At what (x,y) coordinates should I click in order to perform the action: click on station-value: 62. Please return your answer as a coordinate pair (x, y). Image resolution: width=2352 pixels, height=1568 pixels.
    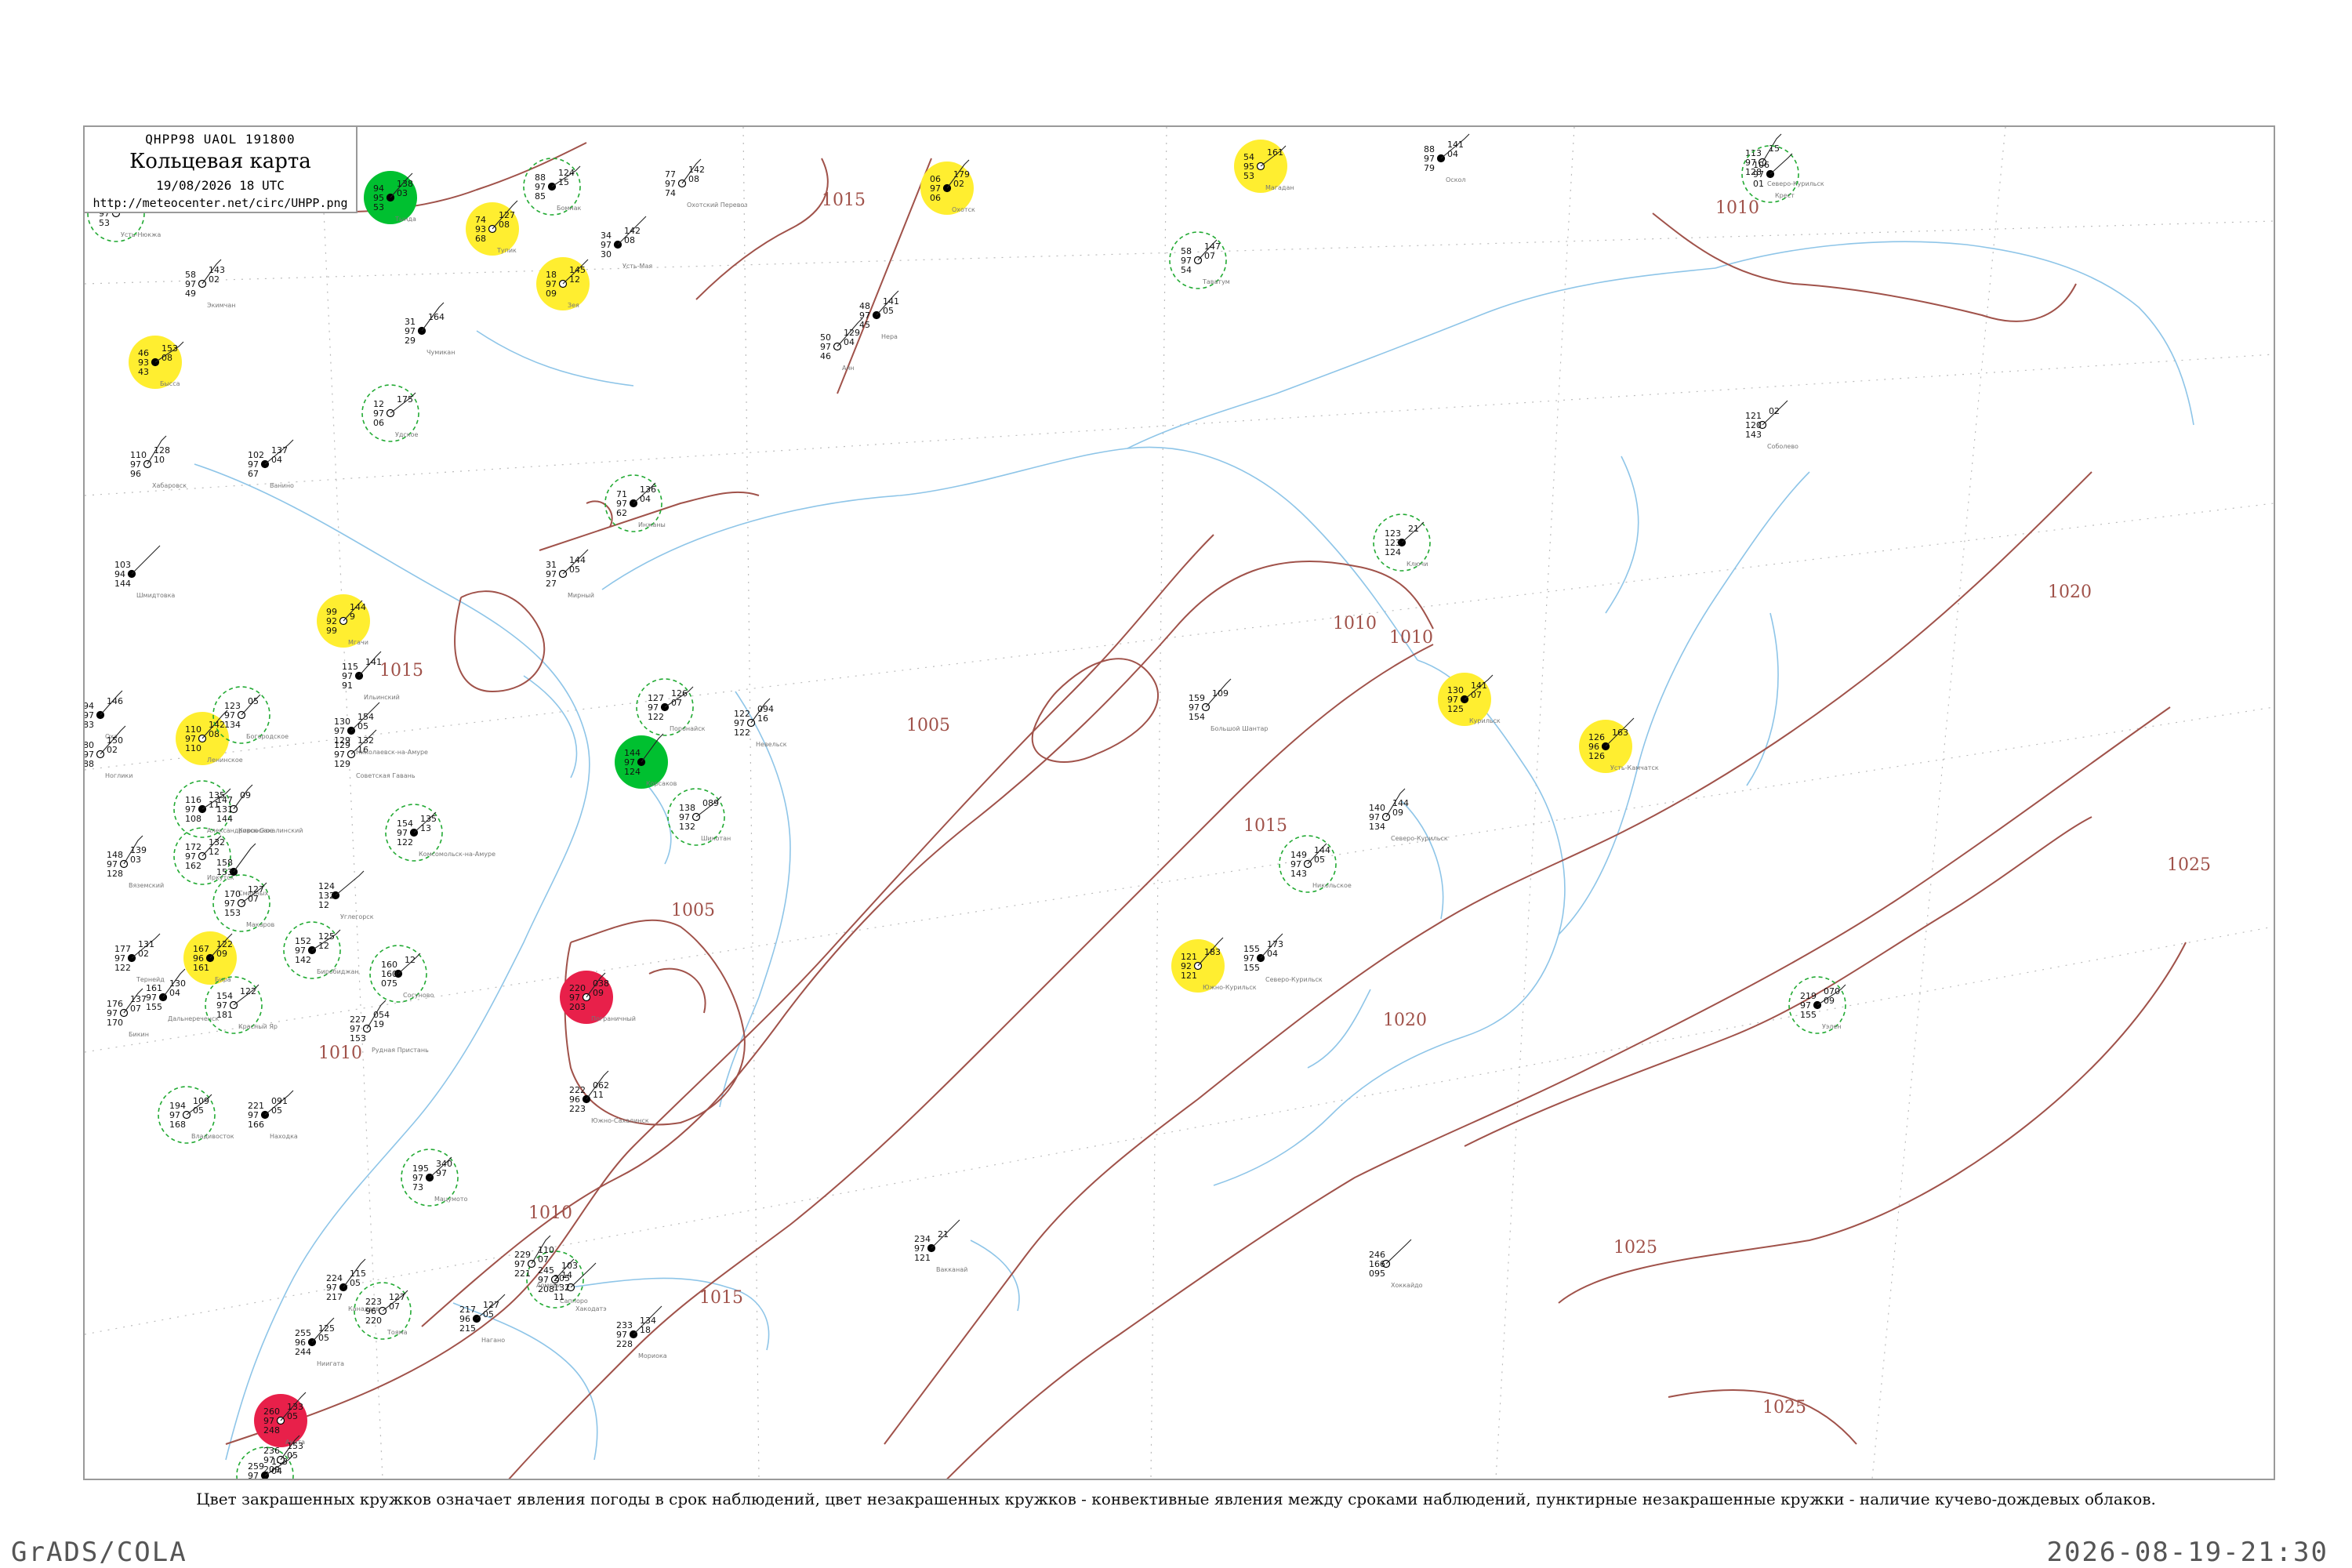
    Looking at the image, I should click on (621, 513).